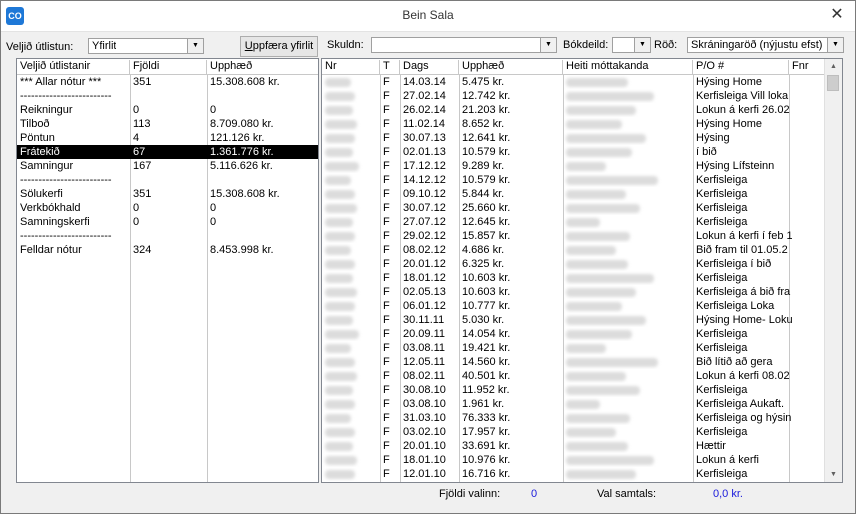 The width and height of the screenshot is (856, 514). I want to click on scroll-thumb, so click(833, 83).